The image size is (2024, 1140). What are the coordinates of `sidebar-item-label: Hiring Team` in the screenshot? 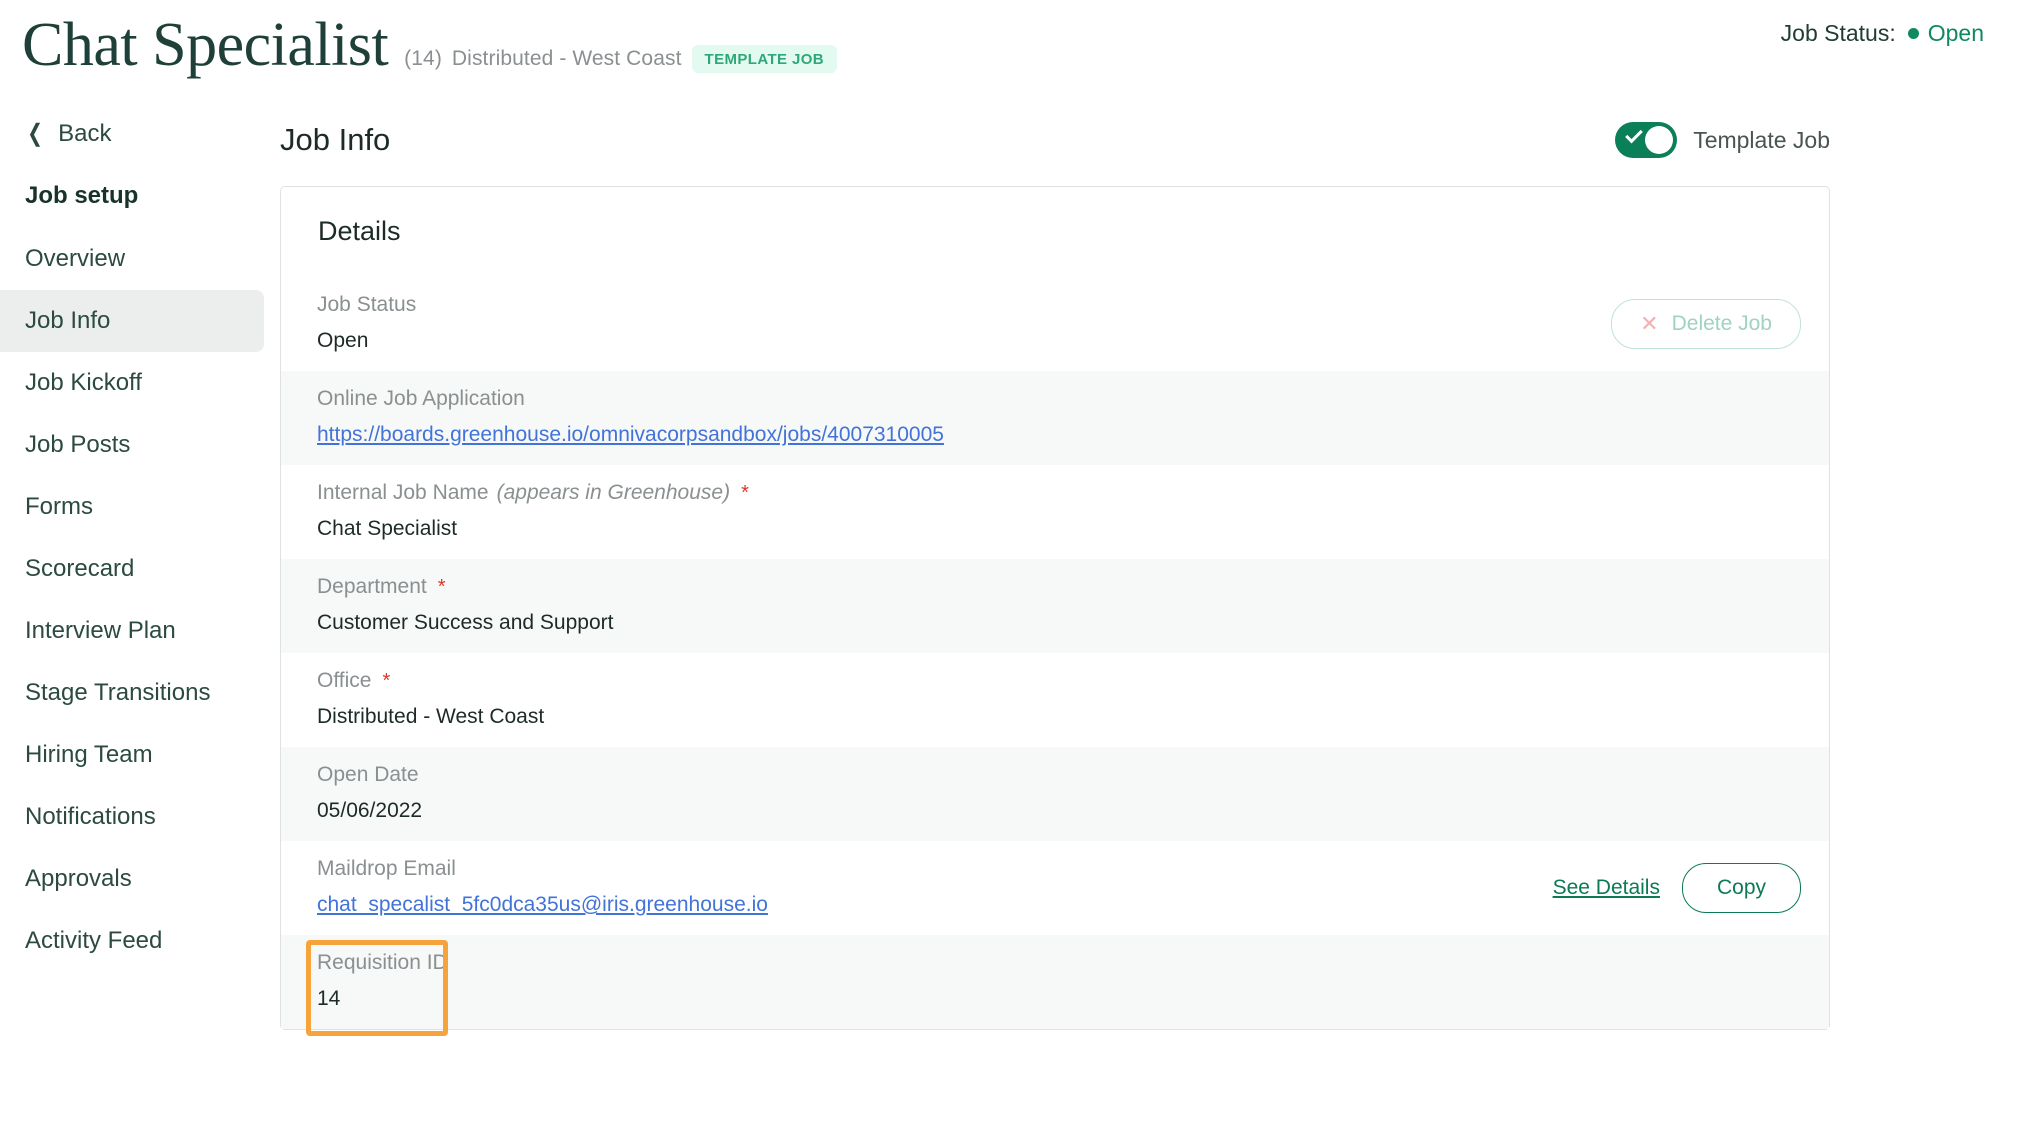 It's located at (89, 754).